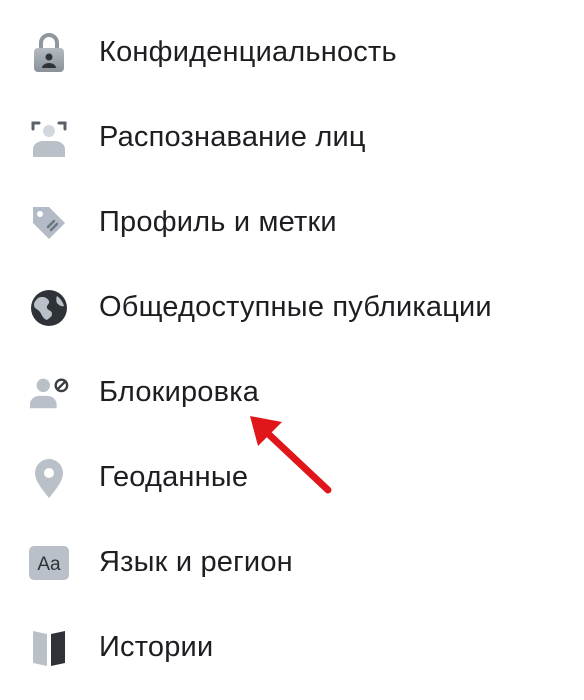  Describe the element at coordinates (179, 392) in the screenshot. I see `menu-item-label: Блокировка` at that location.